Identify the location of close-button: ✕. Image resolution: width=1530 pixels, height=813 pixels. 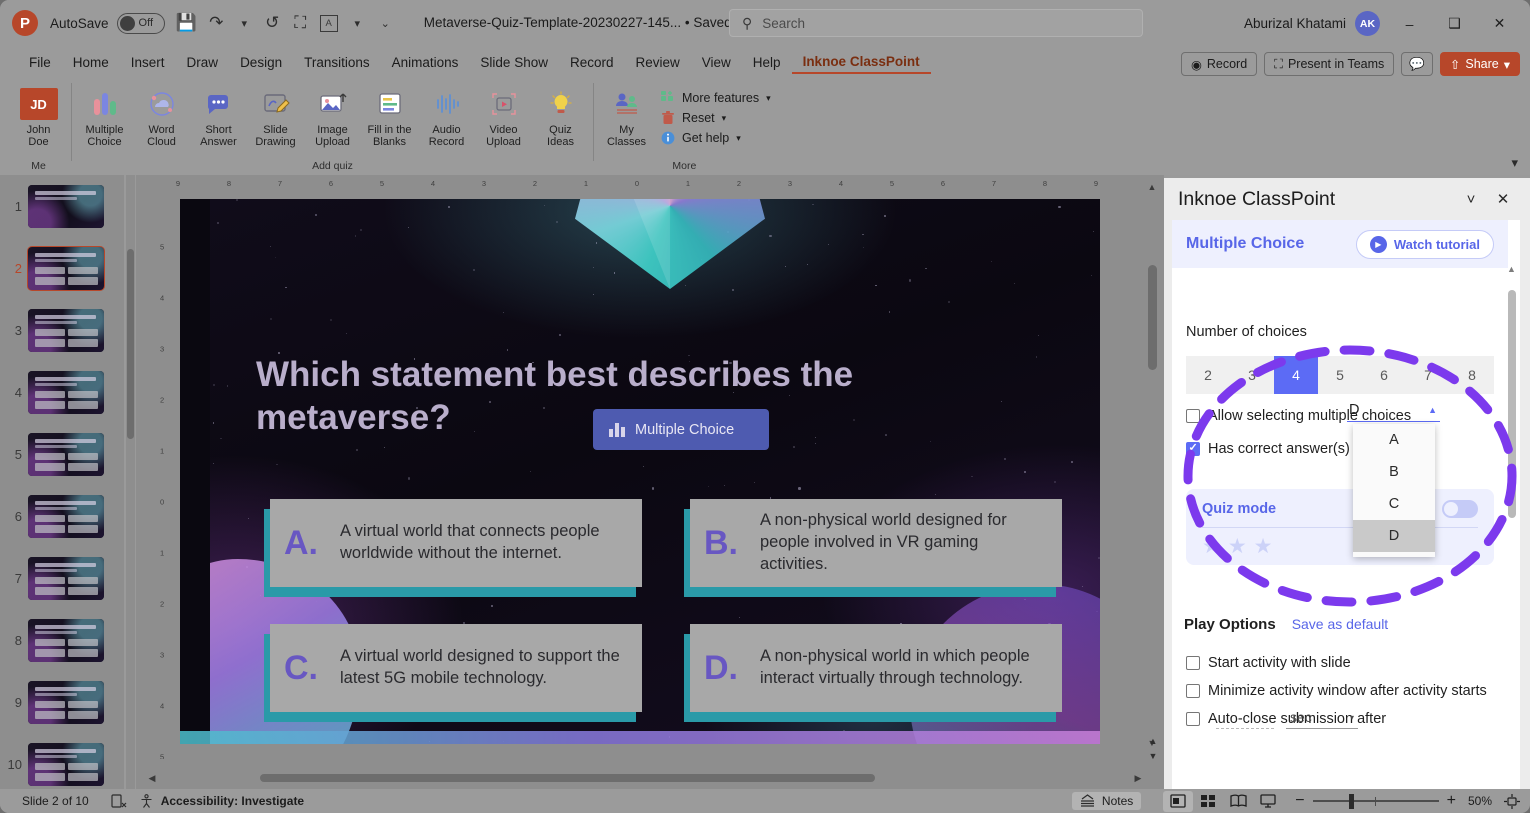
(1499, 23).